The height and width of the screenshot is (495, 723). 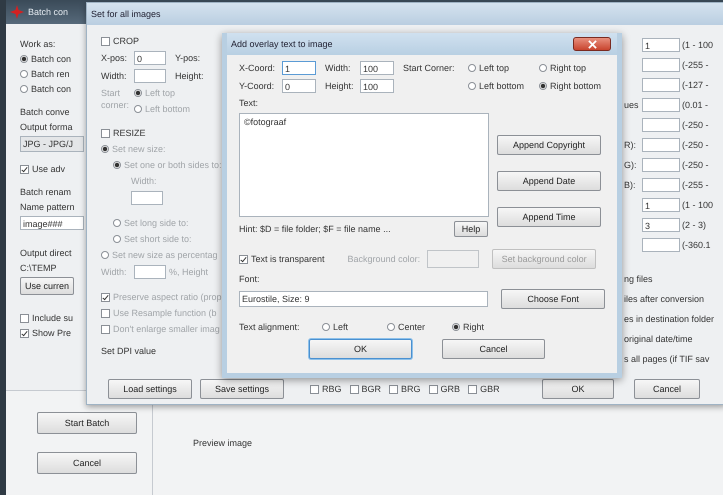 I want to click on output-format-dropdown: JPG - JPG/J, so click(x=52, y=144).